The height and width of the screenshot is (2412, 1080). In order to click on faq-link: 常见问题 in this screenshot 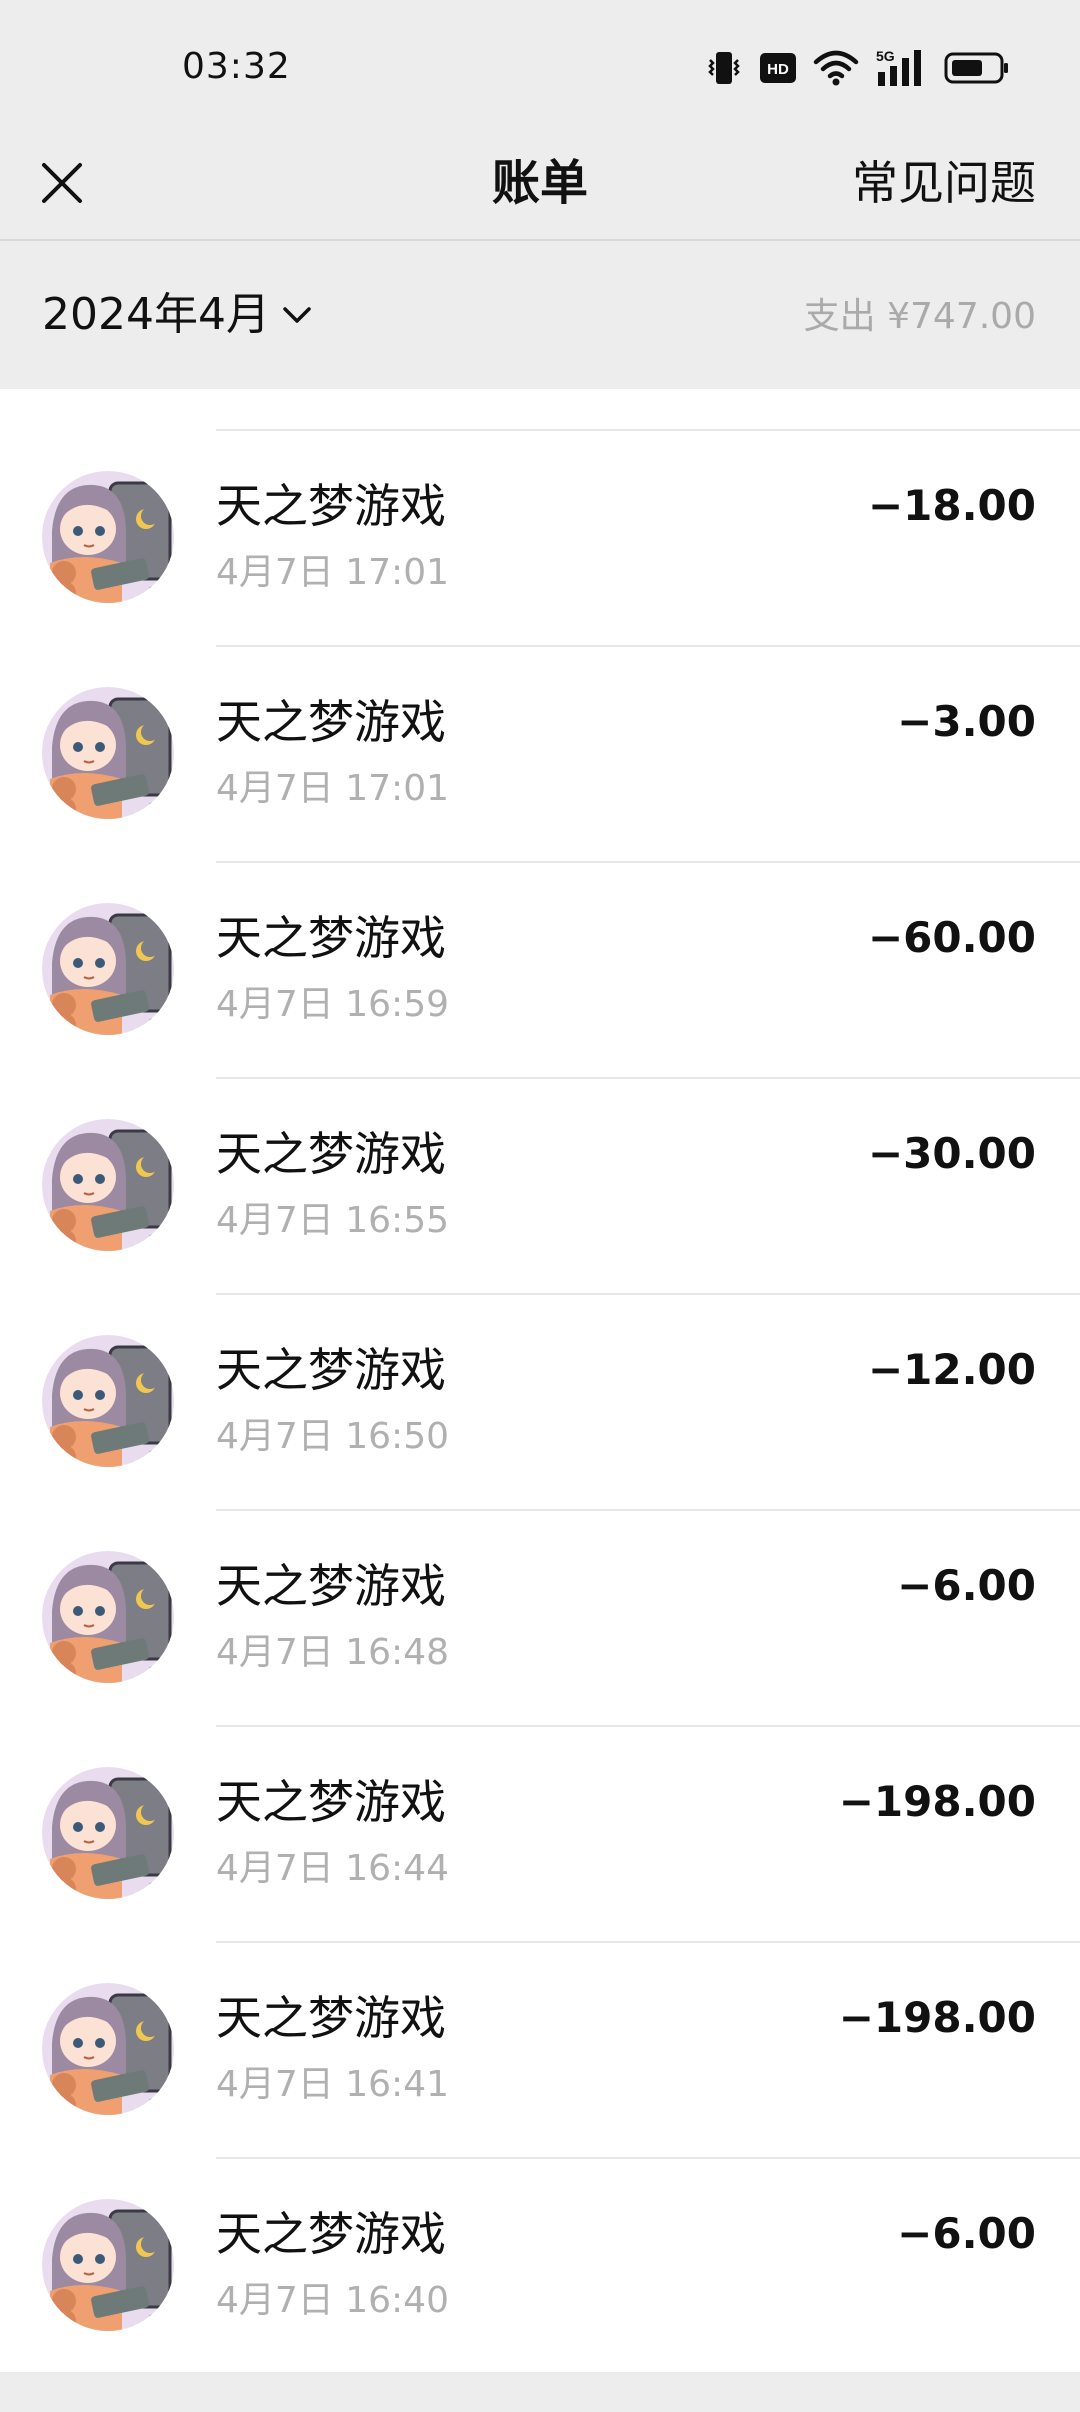, I will do `click(944, 183)`.